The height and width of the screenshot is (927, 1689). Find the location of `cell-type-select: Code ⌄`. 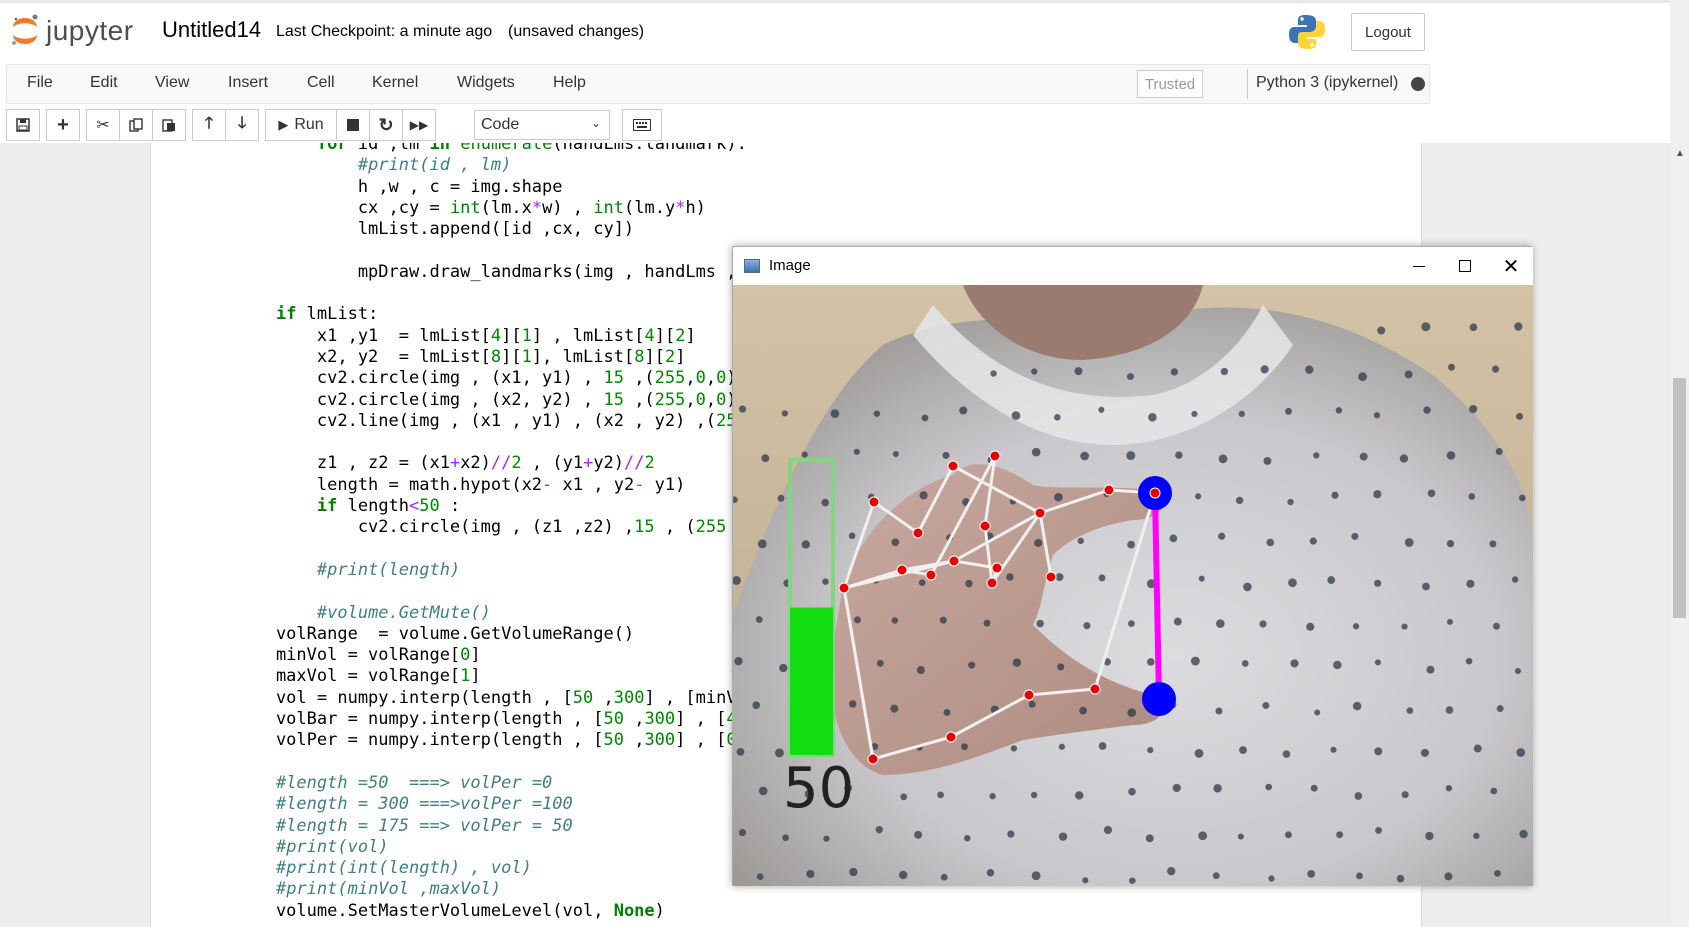

cell-type-select: Code ⌄ is located at coordinates (542, 125).